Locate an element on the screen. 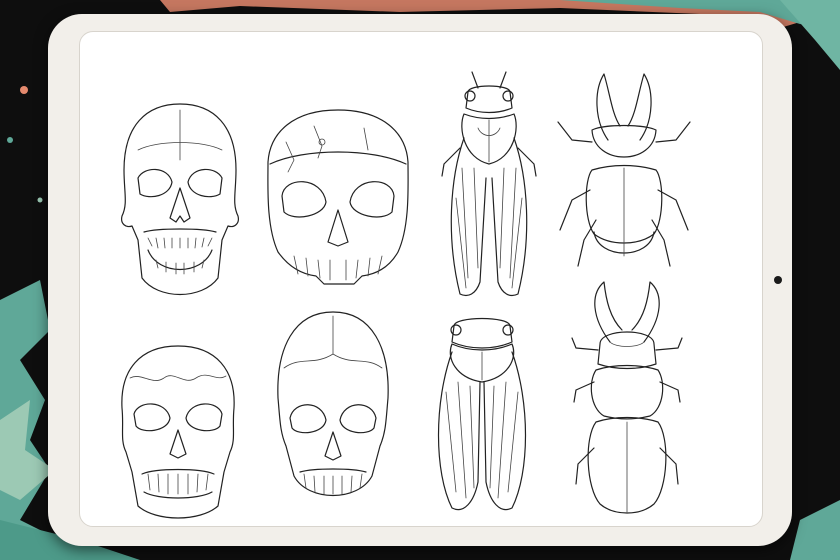  cicada-wings-closed is located at coordinates (482, 414).